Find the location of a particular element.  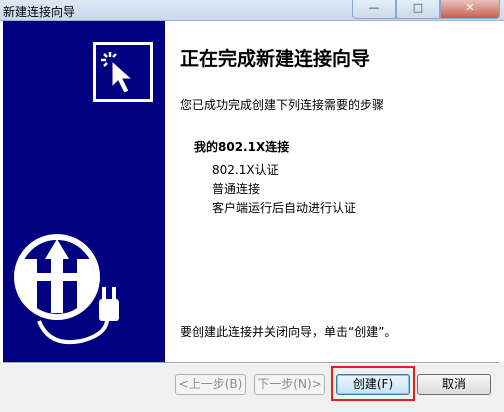

page-title: 正在完成新建连接向导 is located at coordinates (275, 59).